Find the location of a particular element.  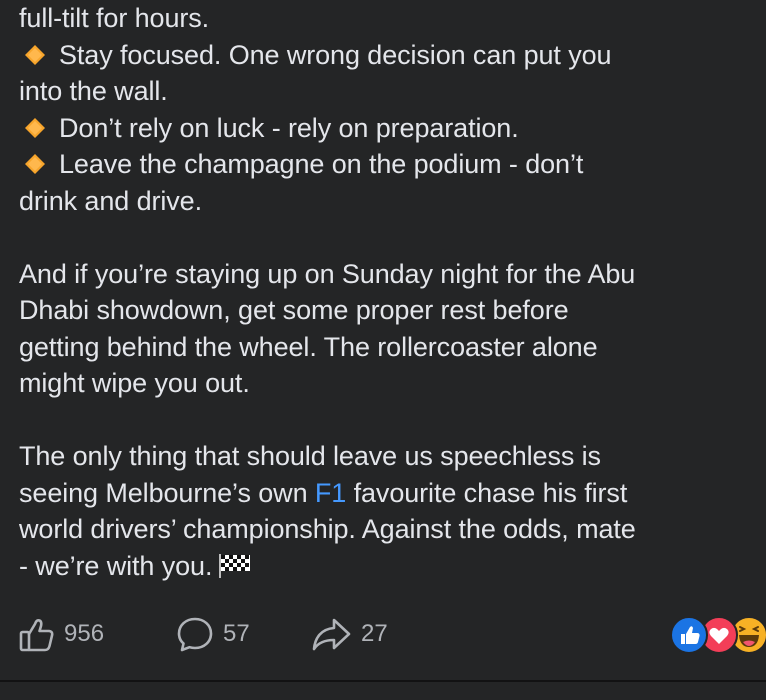

comment-count: 57 is located at coordinates (236, 633).